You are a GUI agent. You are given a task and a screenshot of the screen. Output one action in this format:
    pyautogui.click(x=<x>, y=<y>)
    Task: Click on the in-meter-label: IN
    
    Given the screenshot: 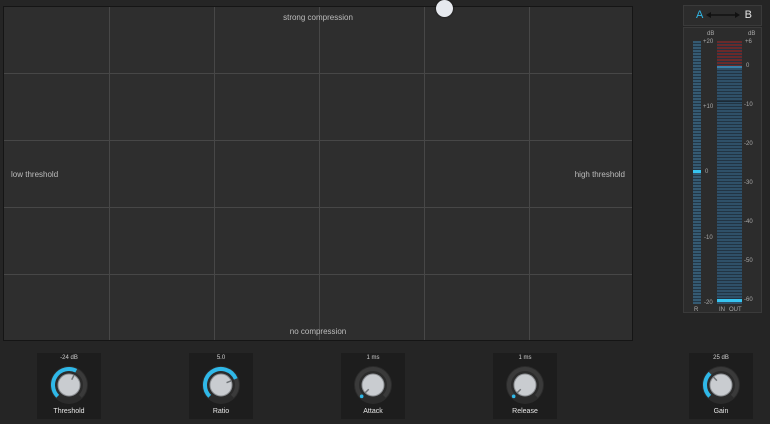 What is the action you would take?
    pyautogui.click(x=722, y=310)
    